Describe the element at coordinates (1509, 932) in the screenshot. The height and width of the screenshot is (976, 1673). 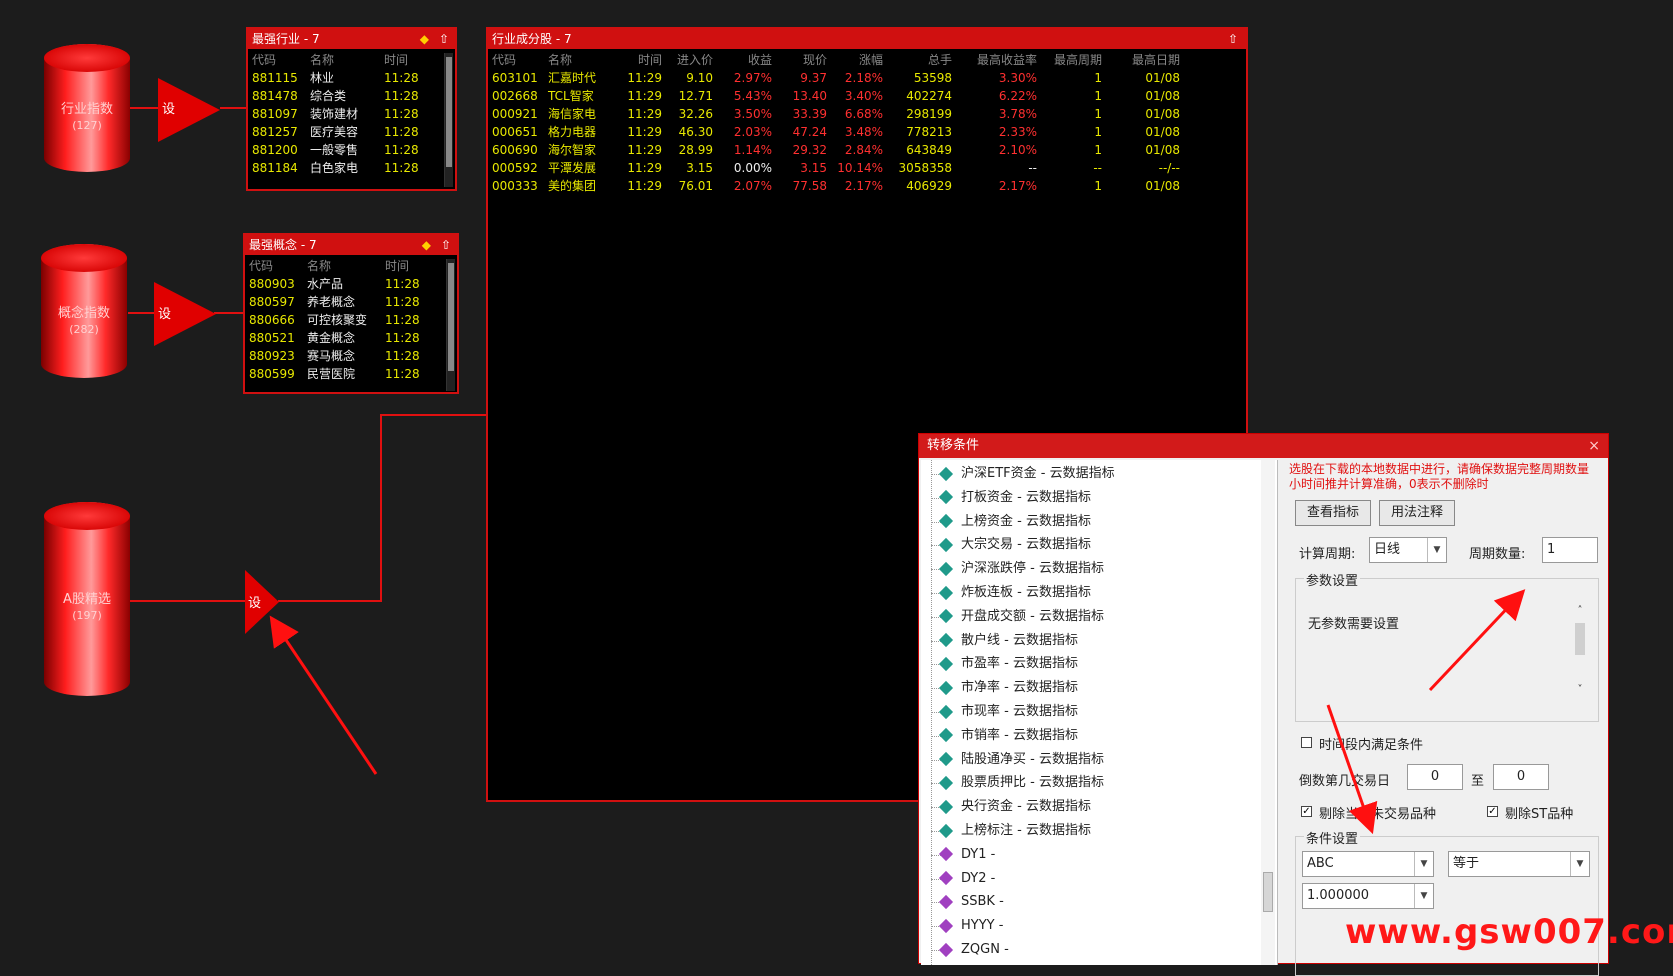
I see `watermark: www.gsw007.com` at that location.